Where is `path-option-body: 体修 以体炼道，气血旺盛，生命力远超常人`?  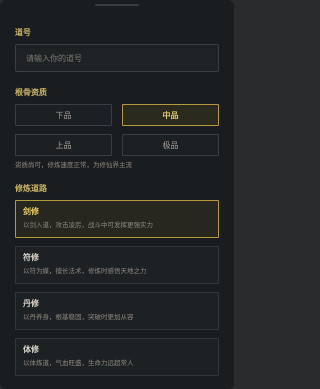 path-option-body: 体修 以体炼道，气血旺盛，生命力远超常人 is located at coordinates (117, 357).